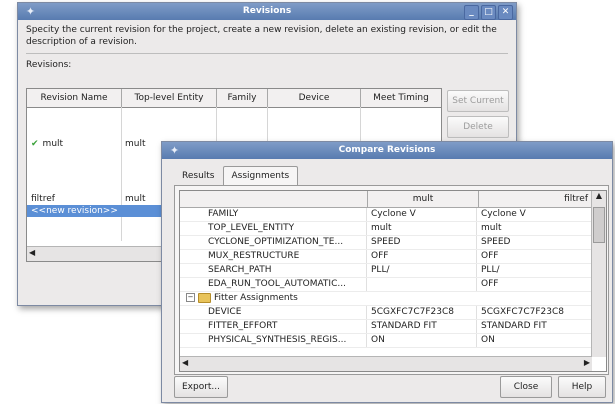 The width and height of the screenshot is (615, 404). Describe the element at coordinates (422, 284) in the screenshot. I see `mult-value` at that location.